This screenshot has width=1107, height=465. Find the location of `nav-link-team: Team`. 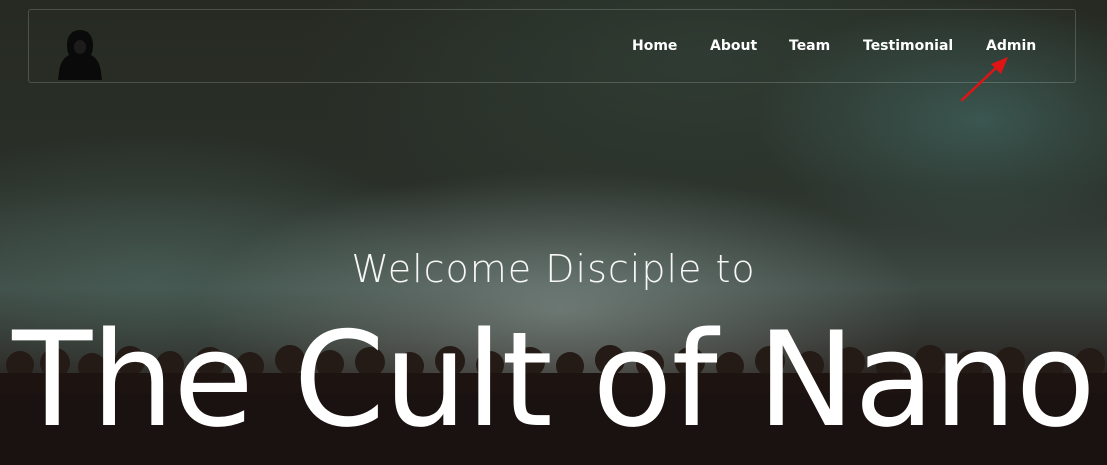

nav-link-team: Team is located at coordinates (809, 46).